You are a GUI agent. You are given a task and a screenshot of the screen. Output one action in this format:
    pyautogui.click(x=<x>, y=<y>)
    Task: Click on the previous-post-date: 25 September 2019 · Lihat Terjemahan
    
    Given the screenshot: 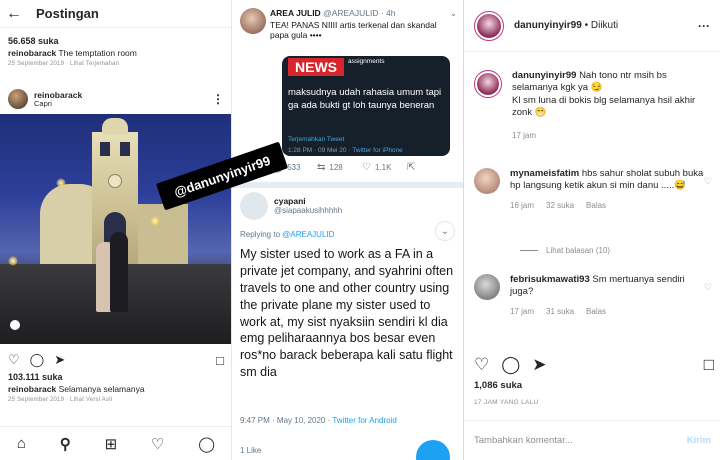 What is the action you would take?
    pyautogui.click(x=64, y=64)
    